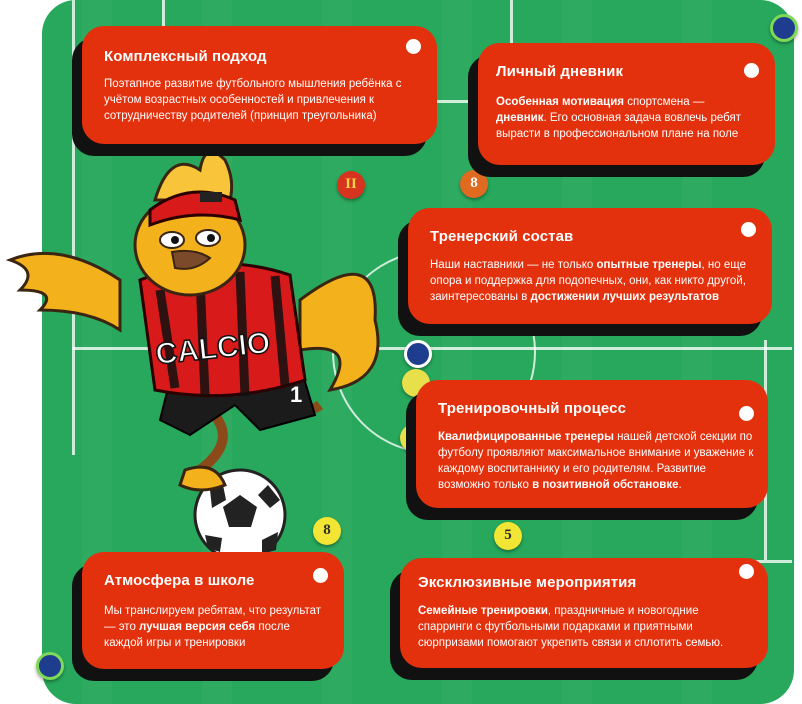  Describe the element at coordinates (474, 184) in the screenshot. I see `game-disc: 8` at that location.